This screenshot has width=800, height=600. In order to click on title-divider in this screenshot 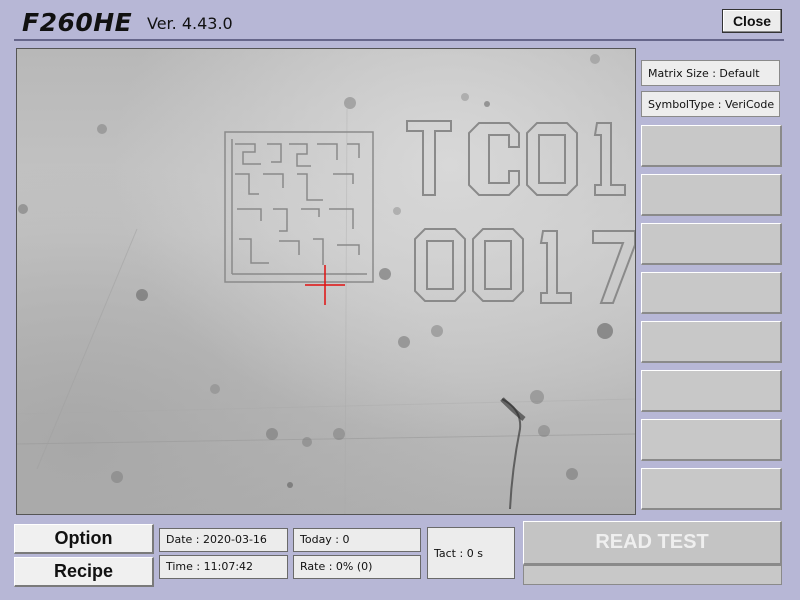, I will do `click(399, 40)`.